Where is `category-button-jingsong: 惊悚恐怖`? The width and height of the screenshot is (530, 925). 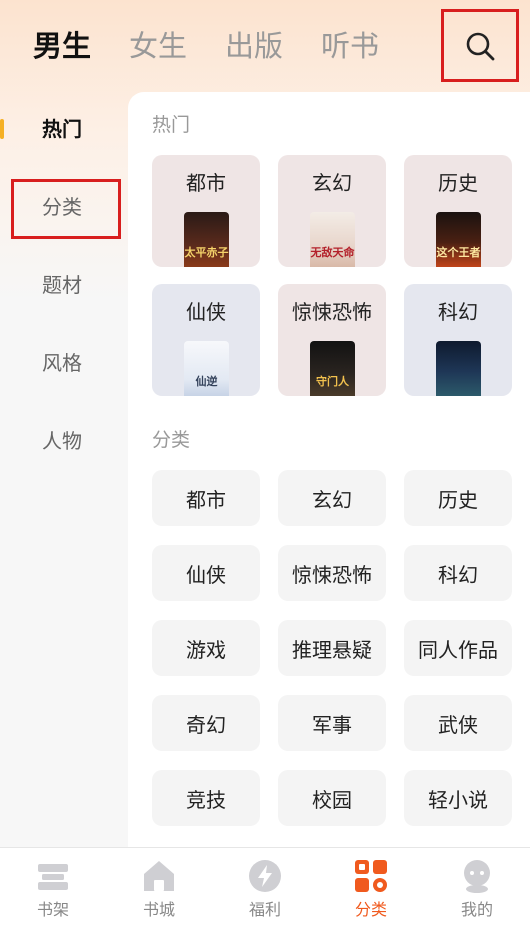 category-button-jingsong: 惊悚恐怖 is located at coordinates (332, 573).